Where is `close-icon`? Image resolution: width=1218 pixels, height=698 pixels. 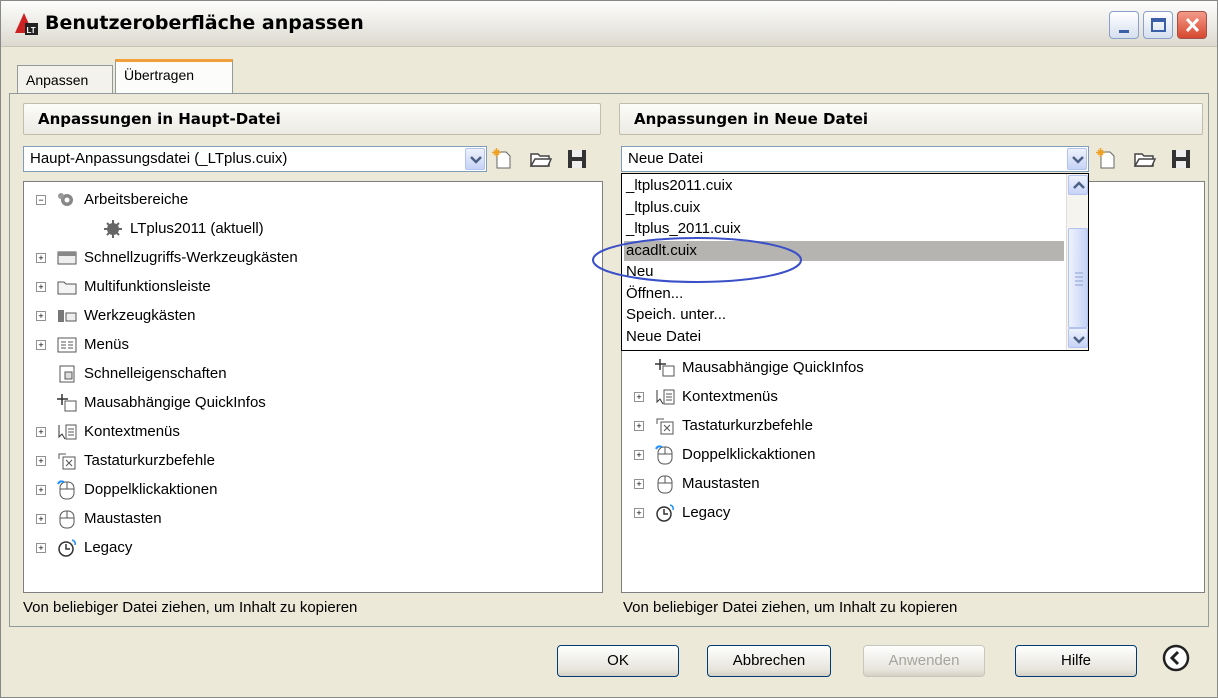
close-icon is located at coordinates (1192, 25).